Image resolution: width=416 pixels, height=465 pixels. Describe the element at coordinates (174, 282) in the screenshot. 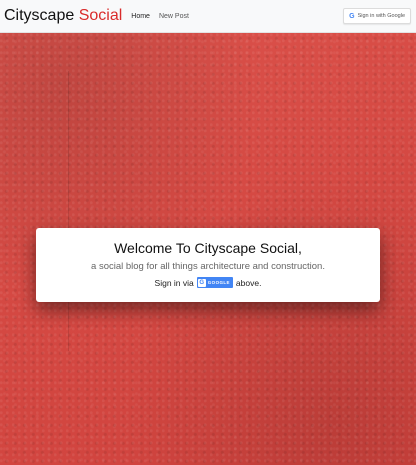

I see `signin-prefix: Sign in via` at that location.